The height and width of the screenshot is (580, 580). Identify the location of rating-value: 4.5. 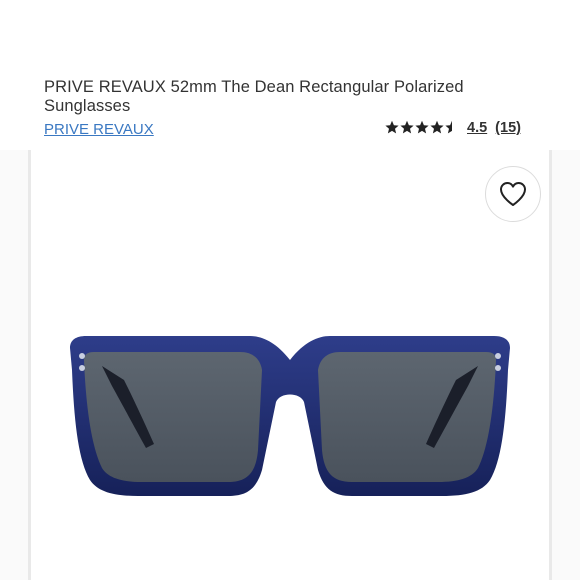
(477, 128).